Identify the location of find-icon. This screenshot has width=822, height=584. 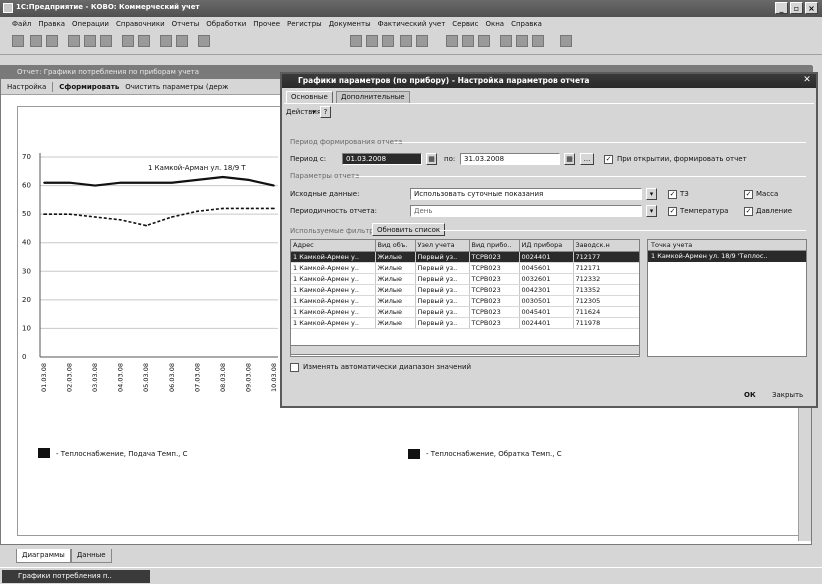
(204, 41).